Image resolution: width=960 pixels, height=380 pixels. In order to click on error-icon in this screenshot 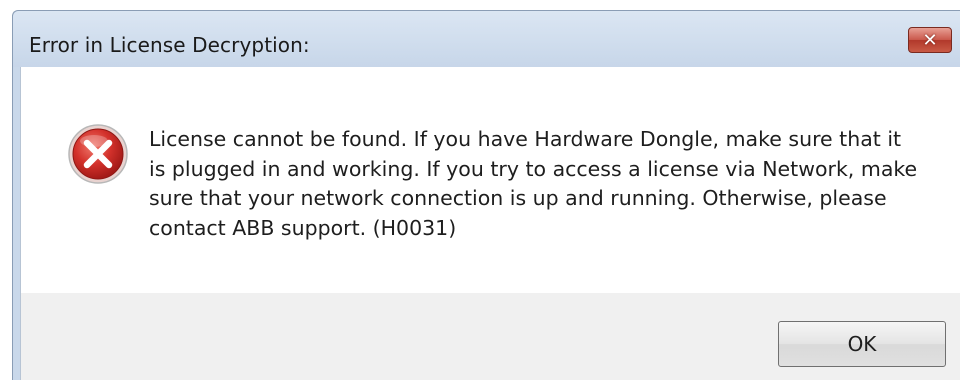, I will do `click(98, 154)`.